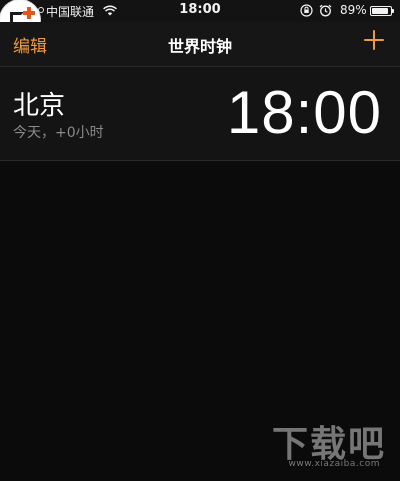 The width and height of the screenshot is (400, 481). I want to click on rotation-lock-icon, so click(306, 12).